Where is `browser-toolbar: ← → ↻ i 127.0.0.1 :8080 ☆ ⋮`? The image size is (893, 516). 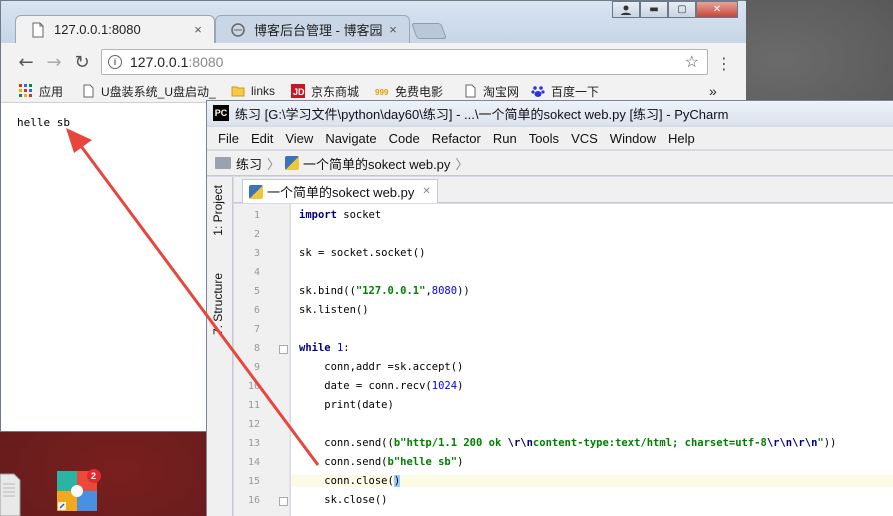 browser-toolbar: ← → ↻ i 127.0.0.1 :8080 ☆ ⋮ is located at coordinates (373, 61).